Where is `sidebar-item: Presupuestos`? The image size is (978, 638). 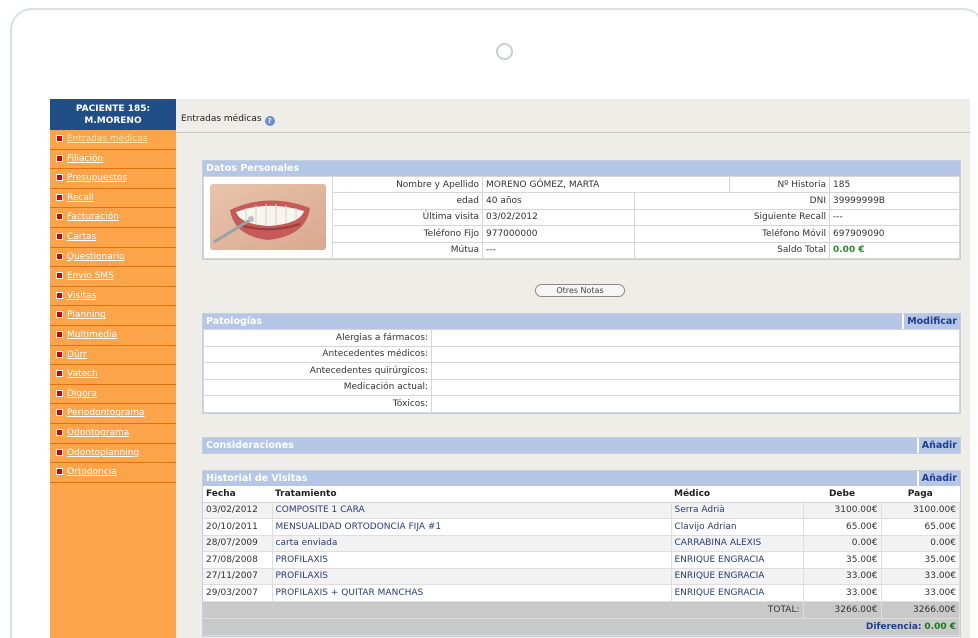 sidebar-item: Presupuestos is located at coordinates (113, 179).